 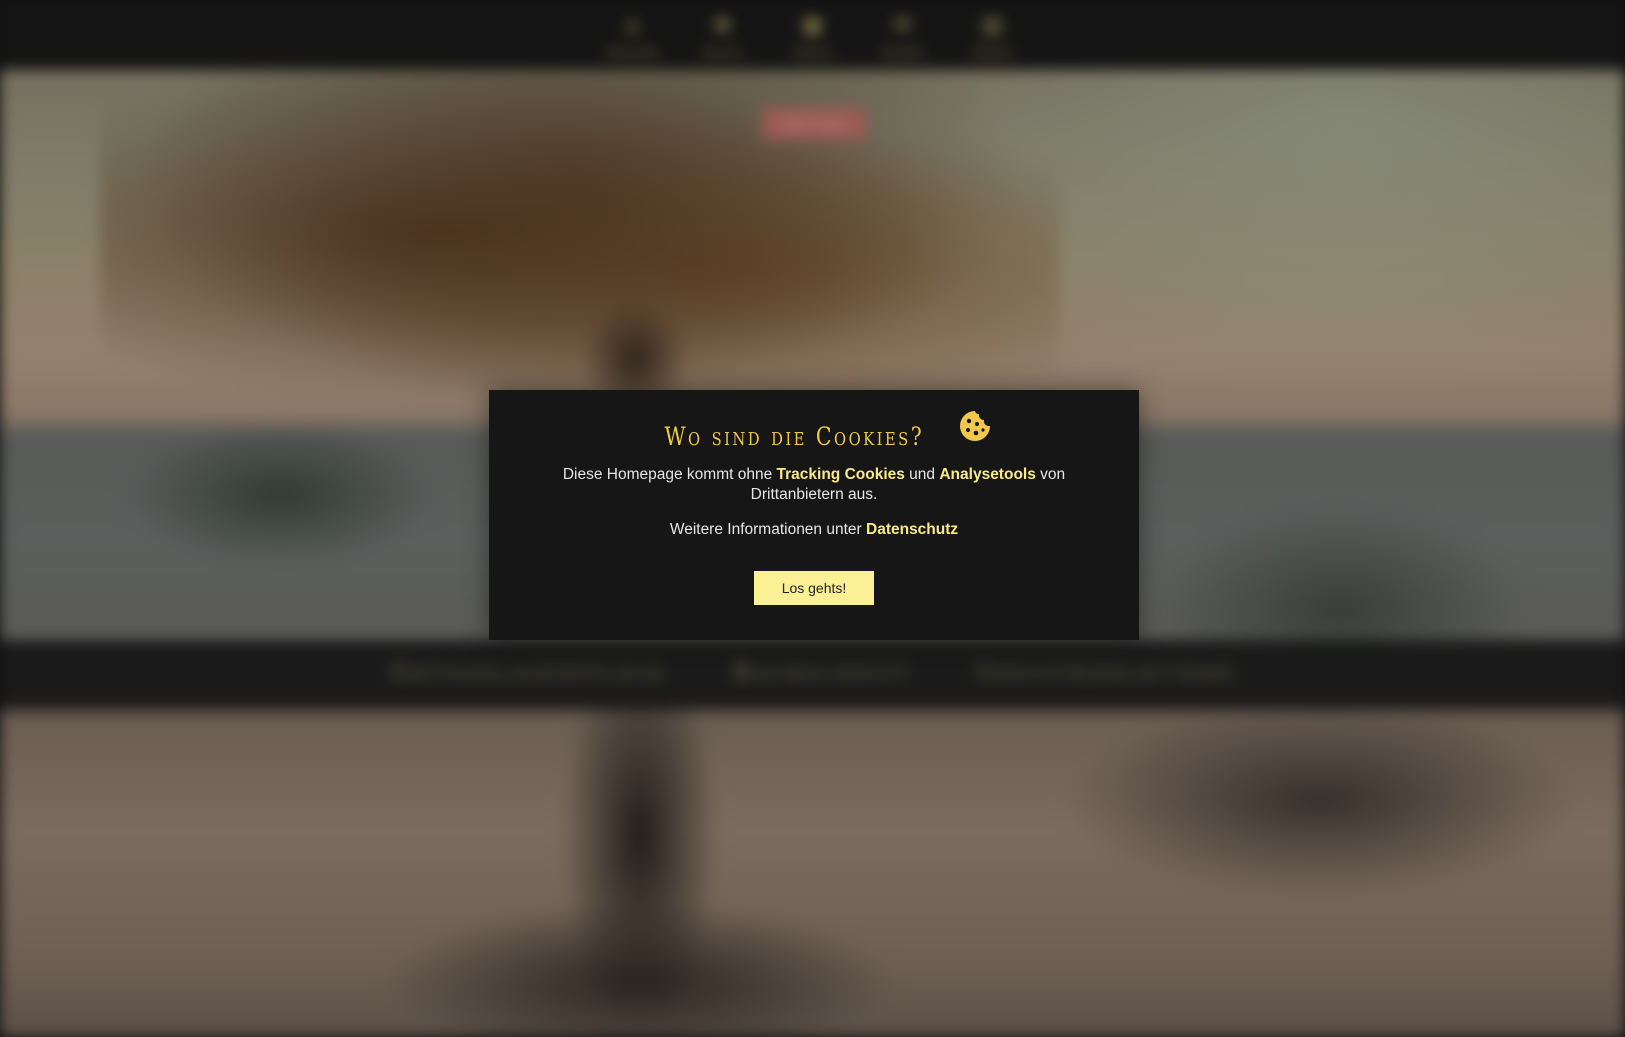 I want to click on sprout-icon: ❀, so click(x=722, y=25).